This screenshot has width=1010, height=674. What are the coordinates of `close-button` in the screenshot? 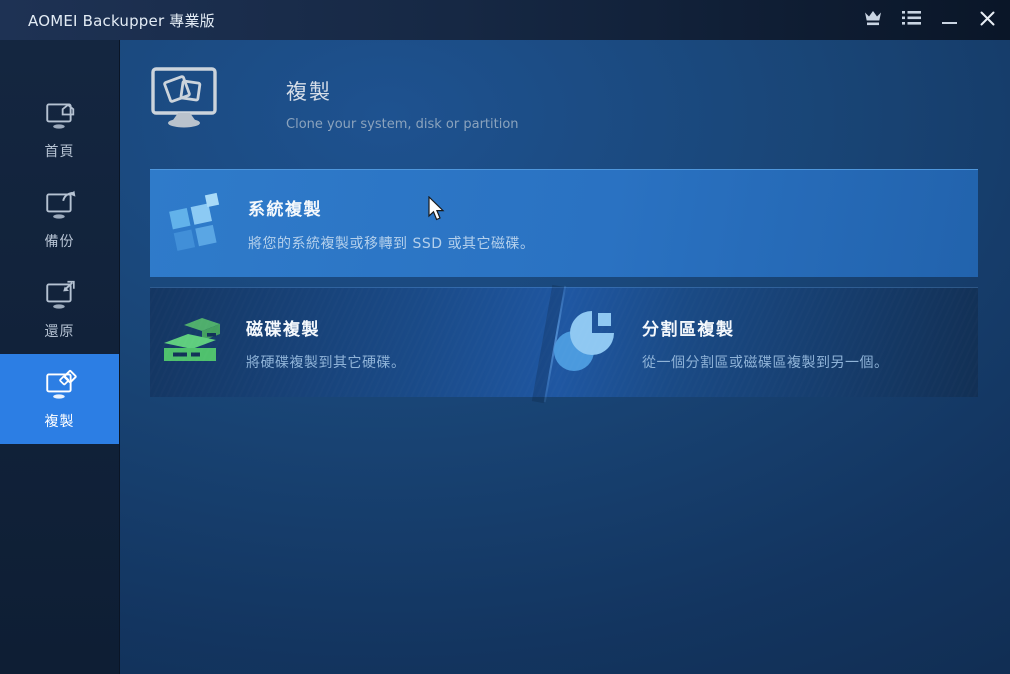 It's located at (987, 20).